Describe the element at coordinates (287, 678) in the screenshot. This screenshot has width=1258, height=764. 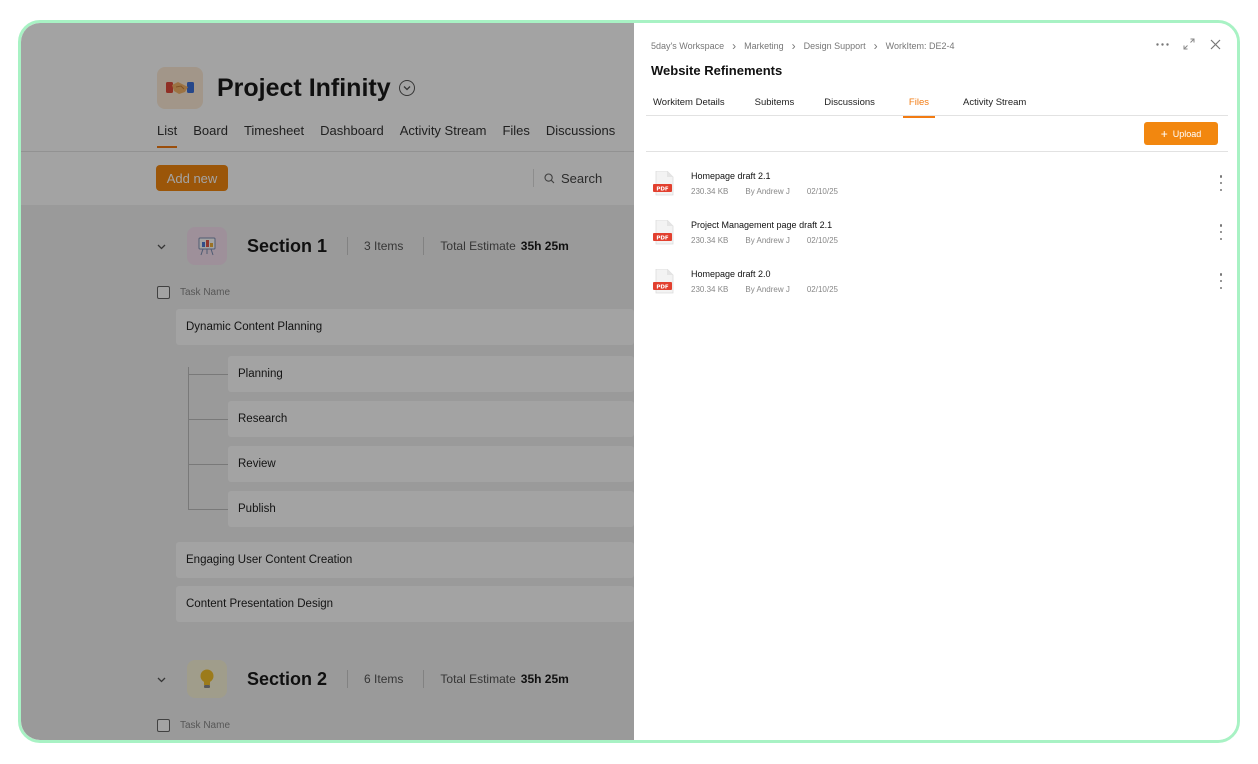
I see `section-title: Section 2` at that location.